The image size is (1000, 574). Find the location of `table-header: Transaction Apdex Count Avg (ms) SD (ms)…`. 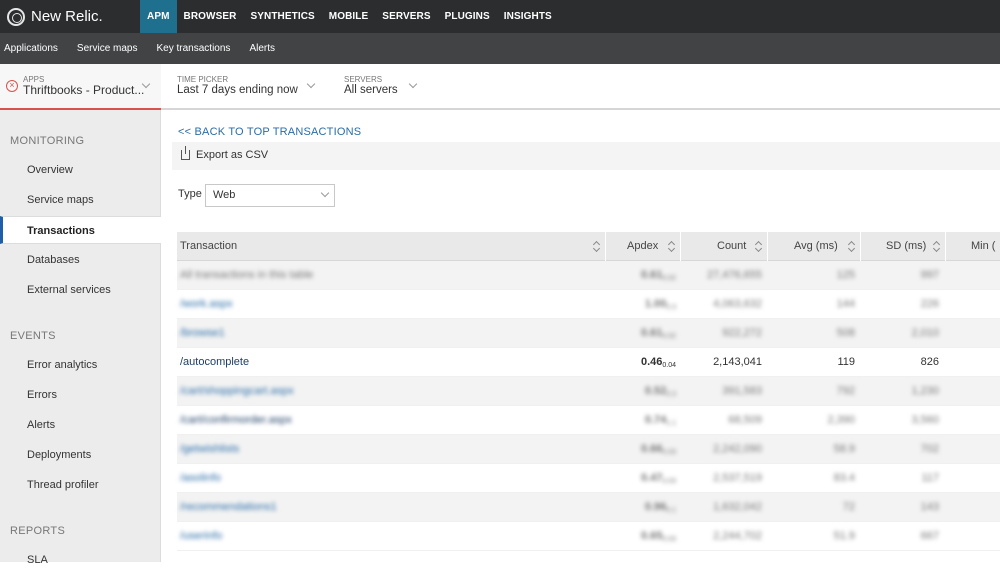

table-header: Transaction Apdex Count Avg (ms) SD (ms)… is located at coordinates (588, 246).